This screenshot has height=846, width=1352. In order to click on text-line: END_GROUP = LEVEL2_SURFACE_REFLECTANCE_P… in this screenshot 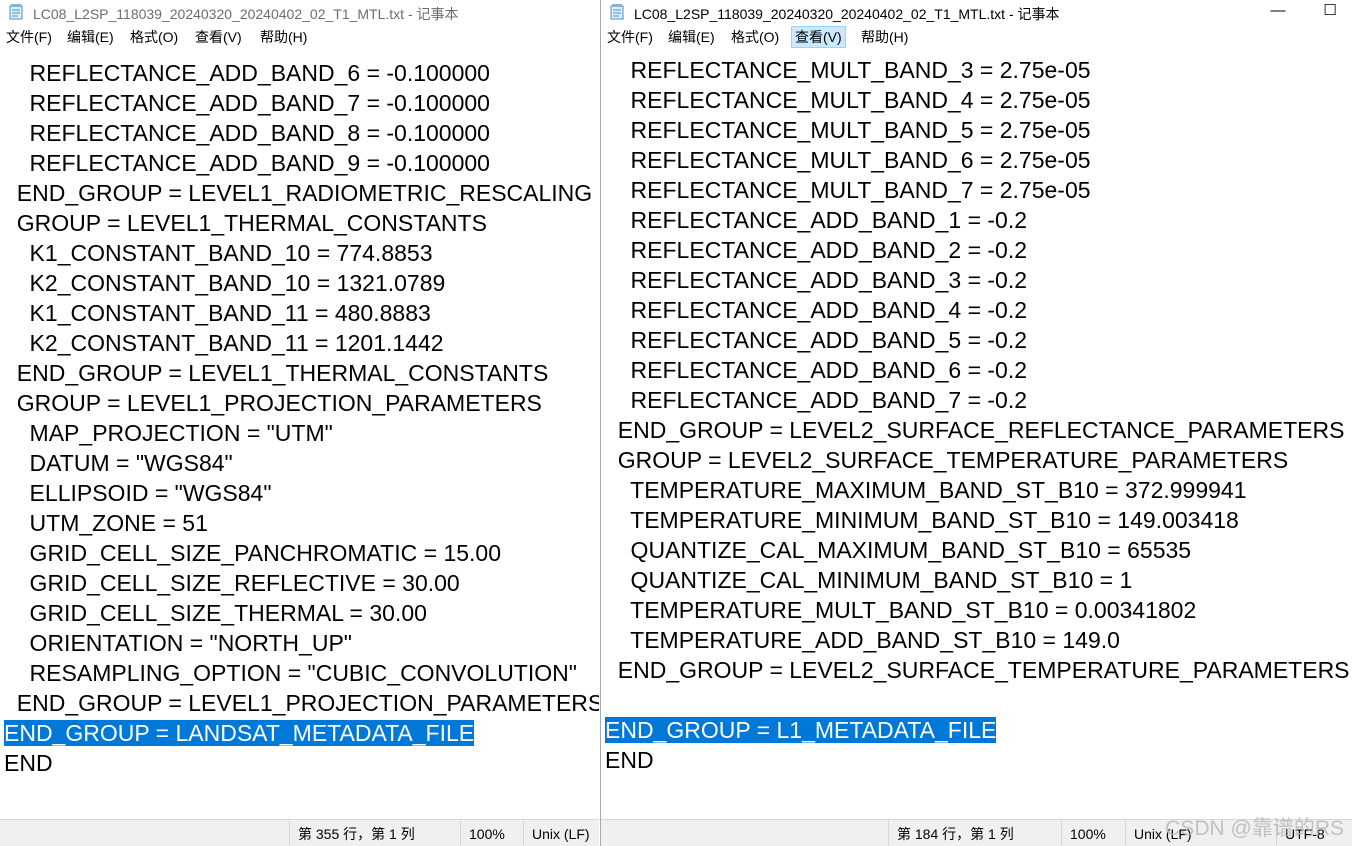, I will do `click(976, 430)`.